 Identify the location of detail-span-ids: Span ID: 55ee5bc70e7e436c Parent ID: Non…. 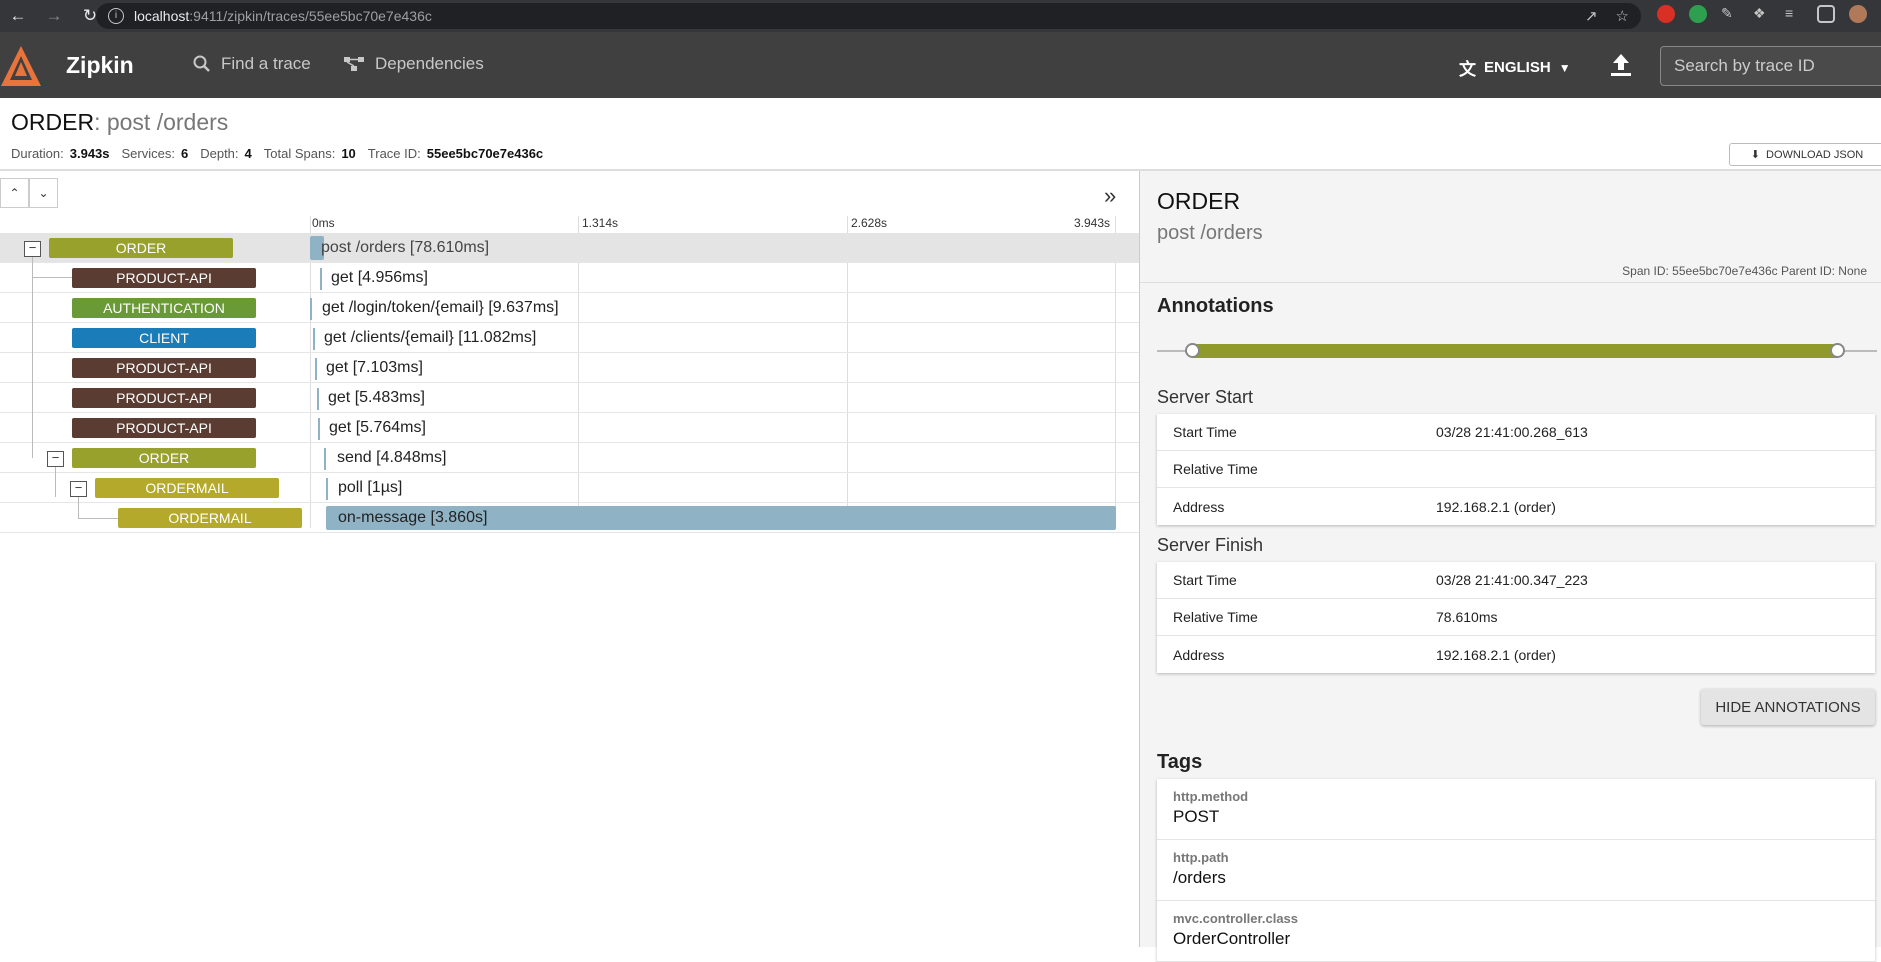
(1744, 271).